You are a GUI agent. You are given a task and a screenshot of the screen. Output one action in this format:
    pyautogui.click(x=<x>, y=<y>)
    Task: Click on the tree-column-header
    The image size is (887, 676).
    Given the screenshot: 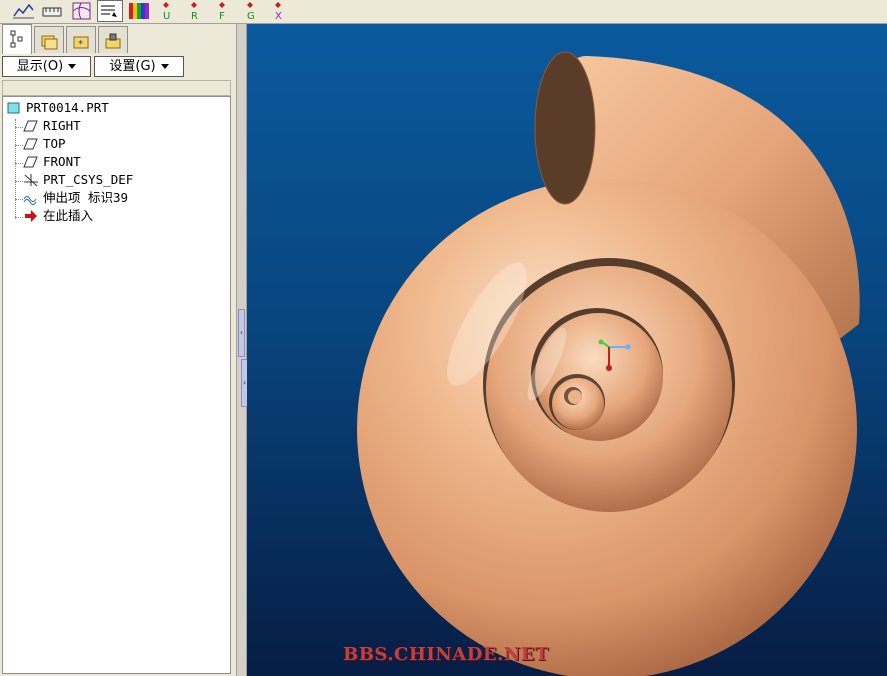 What is the action you would take?
    pyautogui.click(x=116, y=88)
    